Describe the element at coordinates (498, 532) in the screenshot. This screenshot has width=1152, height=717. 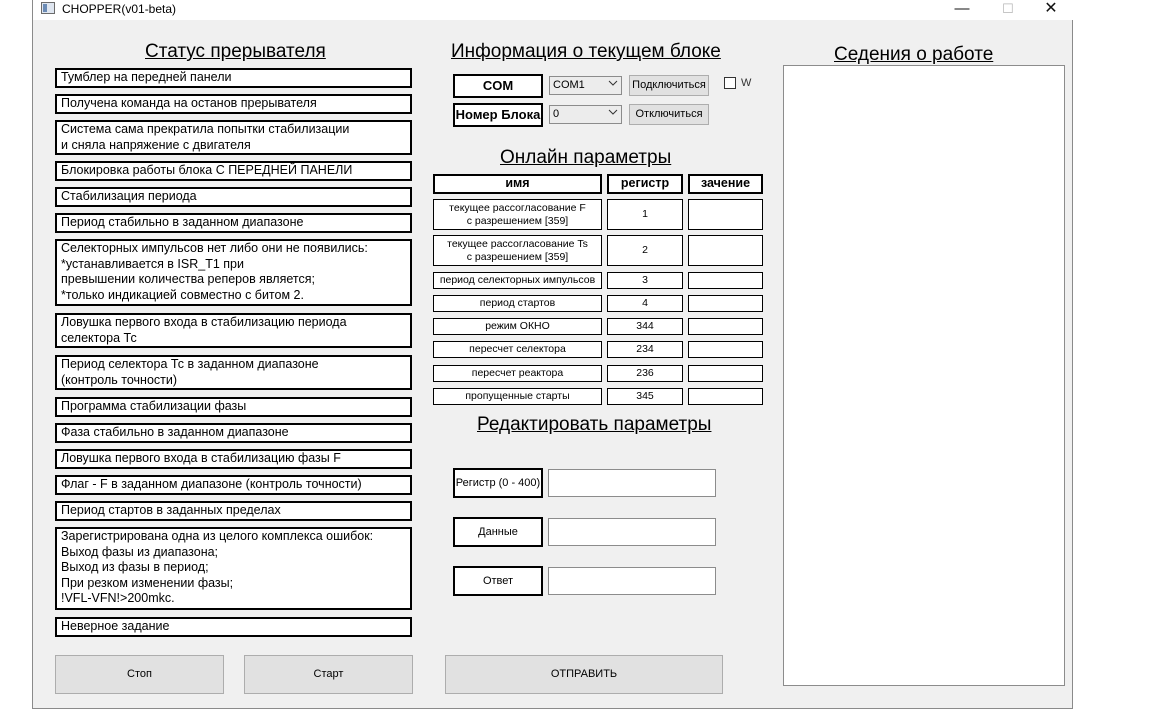
I see `data-label: Данные` at that location.